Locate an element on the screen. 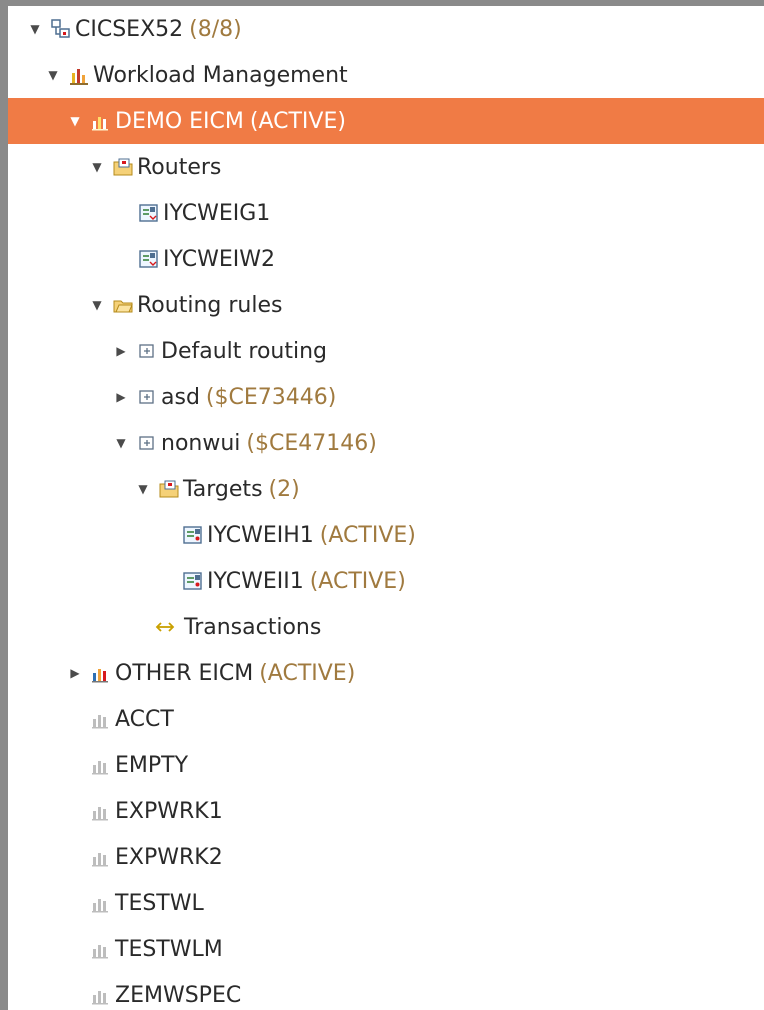 The width and height of the screenshot is (764, 1010). node-label: IYCWEIW2 is located at coordinates (219, 259).